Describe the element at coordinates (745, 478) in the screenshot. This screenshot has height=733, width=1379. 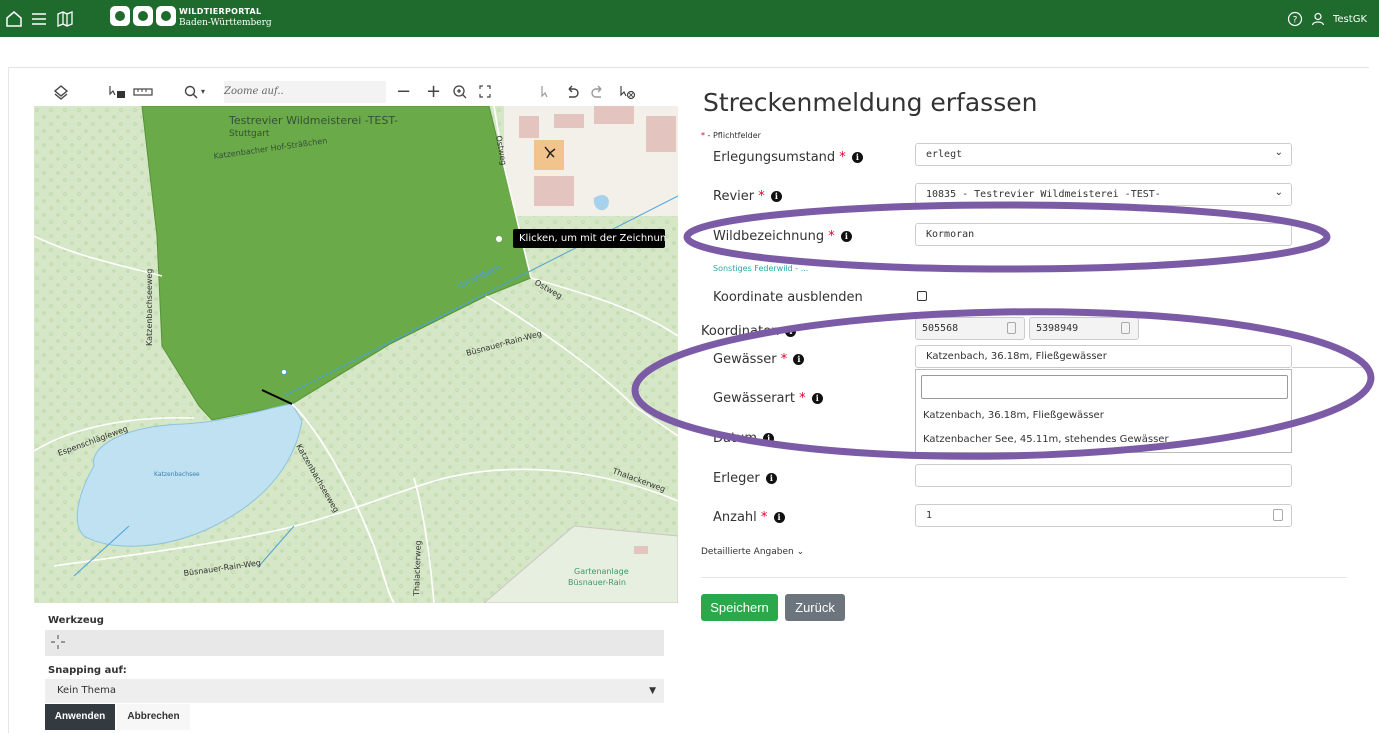
I see `erleger-label: Erleger i` at that location.